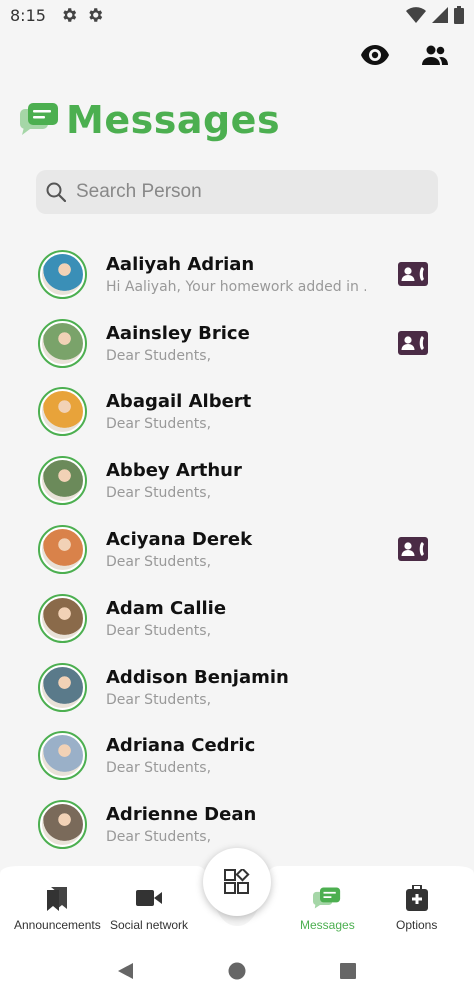  Describe the element at coordinates (327, 925) in the screenshot. I see `nav-label: Messages` at that location.